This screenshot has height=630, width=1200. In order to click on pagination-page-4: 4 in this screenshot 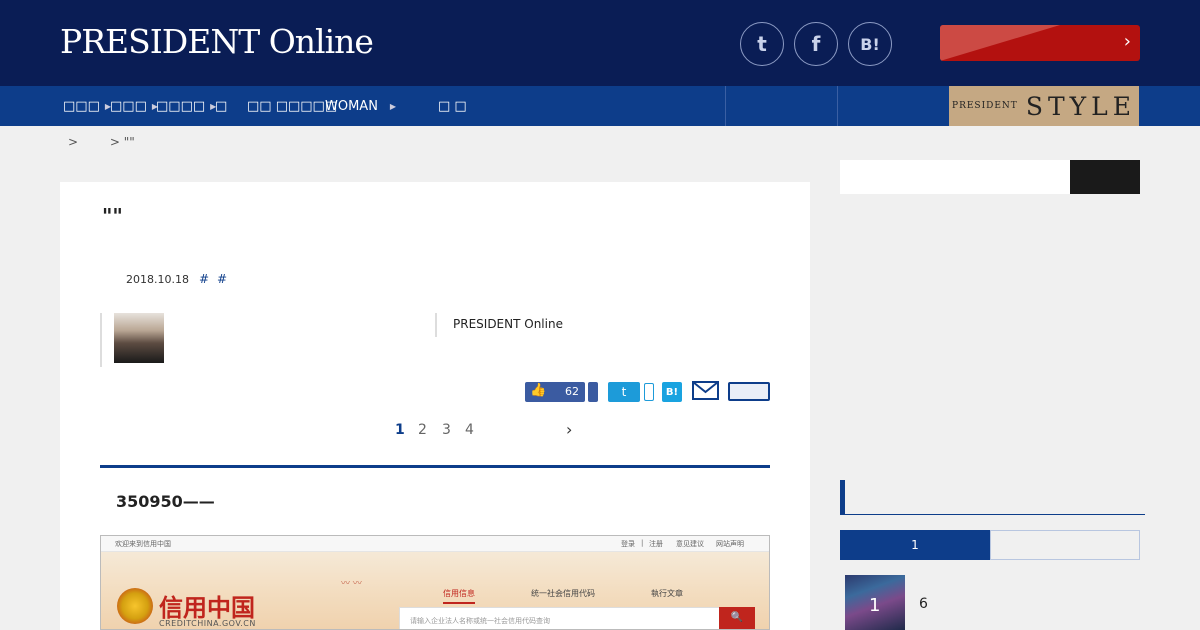, I will do `click(469, 430)`.